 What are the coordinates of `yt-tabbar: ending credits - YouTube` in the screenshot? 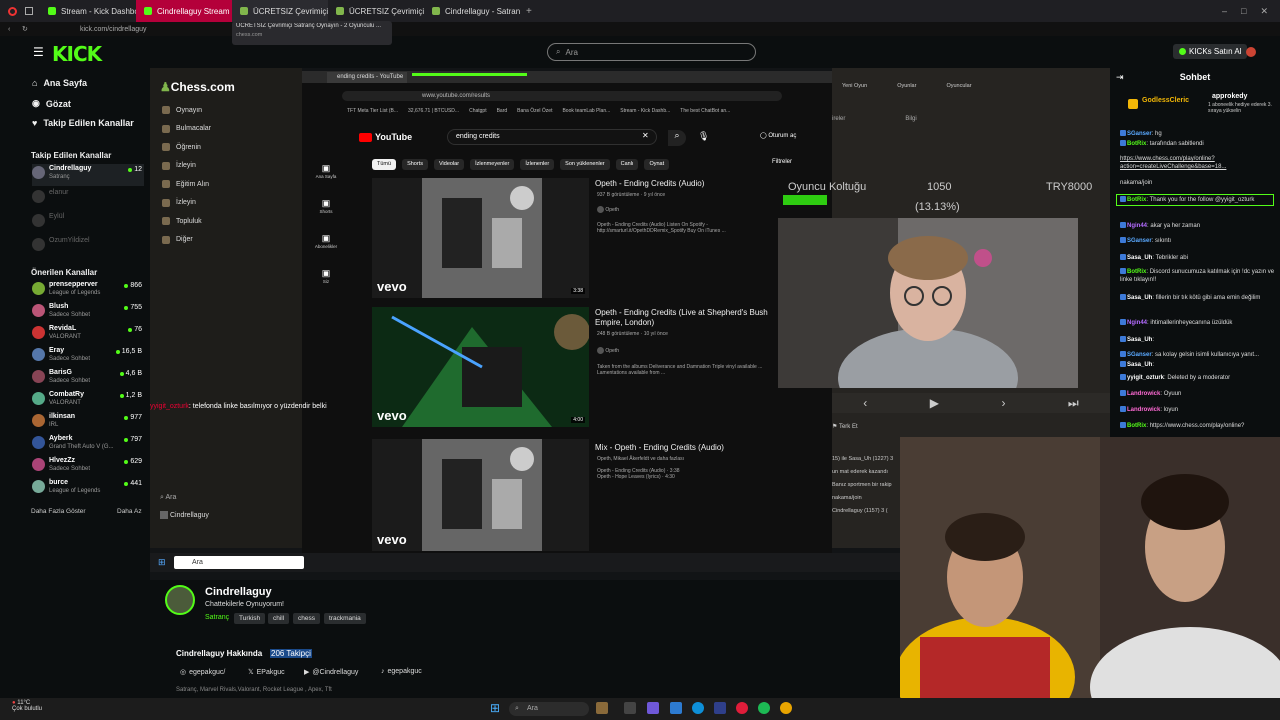 It's located at (567, 77).